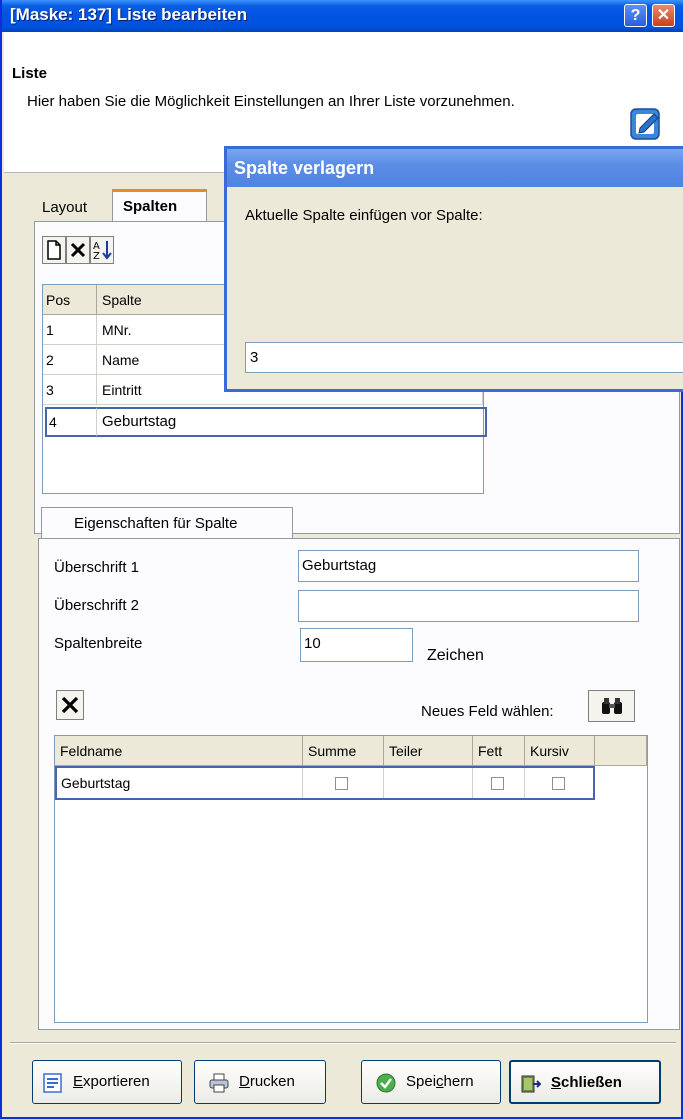 The height and width of the screenshot is (1119, 683). I want to click on exit-icon, so click(531, 1084).